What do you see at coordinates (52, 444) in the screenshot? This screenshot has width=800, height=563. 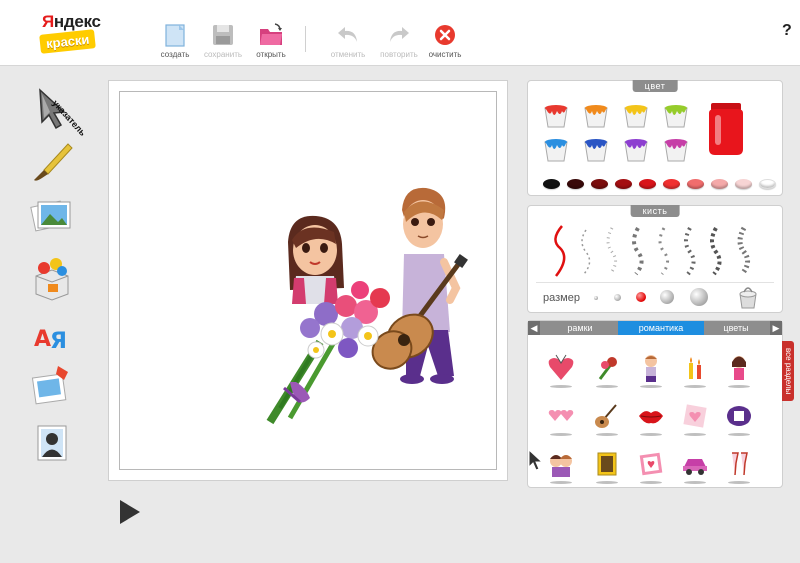 I see `portrait-tool-icon` at bounding box center [52, 444].